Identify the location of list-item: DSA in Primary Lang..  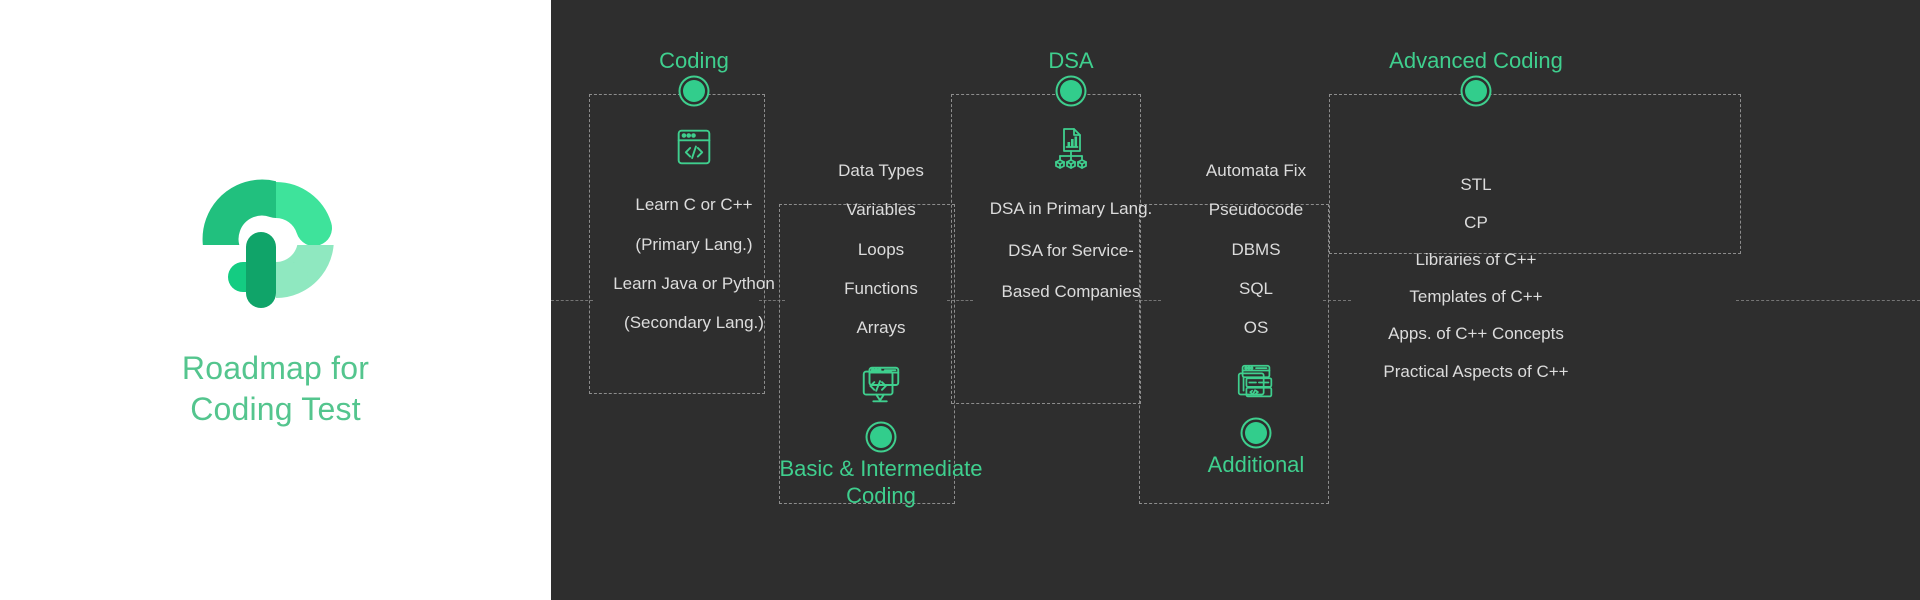
(1071, 209).